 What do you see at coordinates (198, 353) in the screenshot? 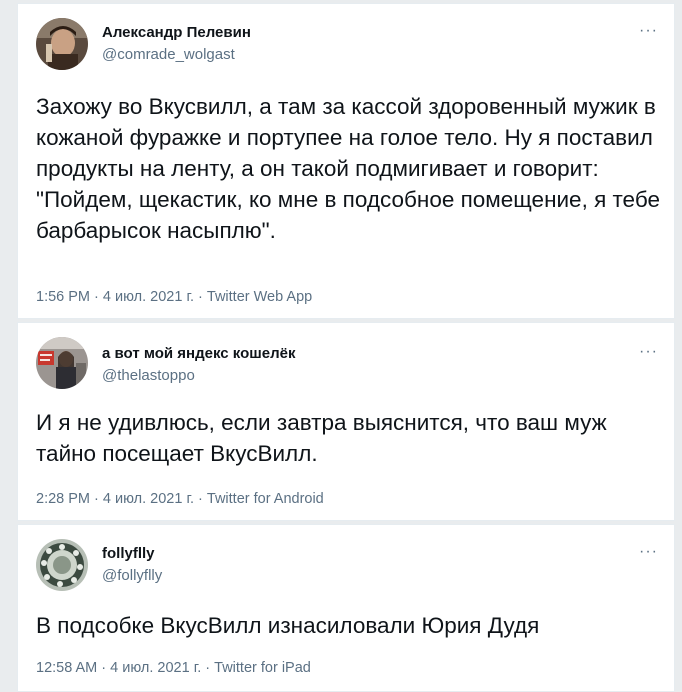
I see `author-name: а вот мой яндекс кошелёк` at bounding box center [198, 353].